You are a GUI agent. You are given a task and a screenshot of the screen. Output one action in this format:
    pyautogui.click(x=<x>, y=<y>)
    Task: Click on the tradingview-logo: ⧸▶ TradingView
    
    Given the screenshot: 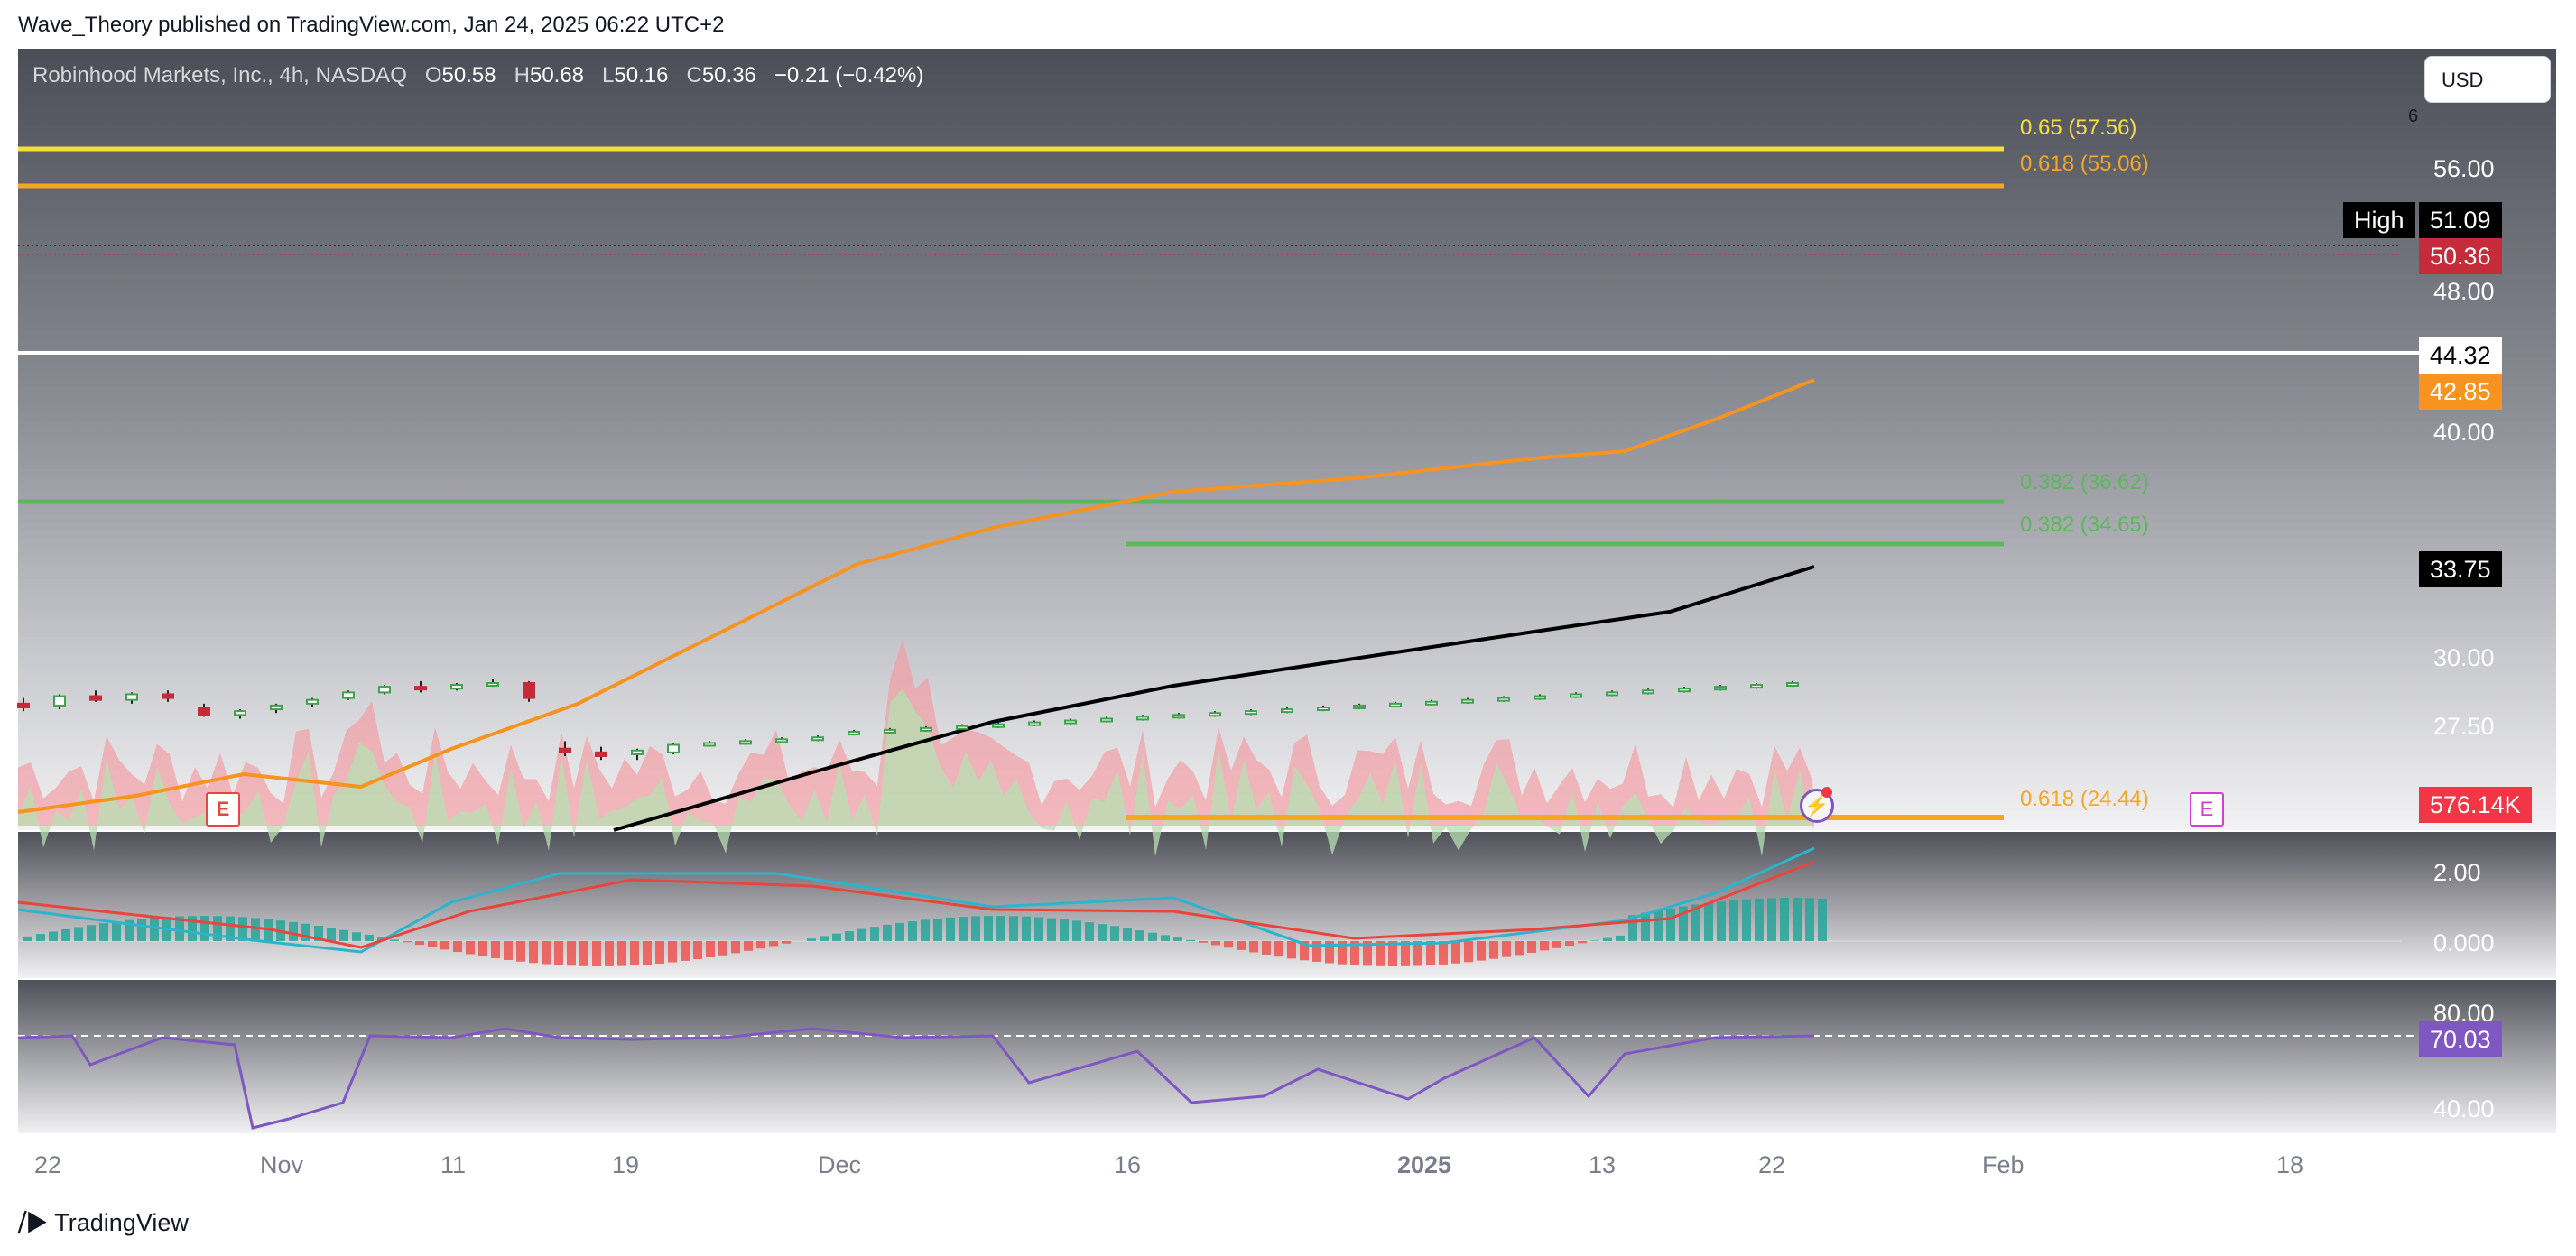 What is the action you would take?
    pyautogui.click(x=103, y=1223)
    